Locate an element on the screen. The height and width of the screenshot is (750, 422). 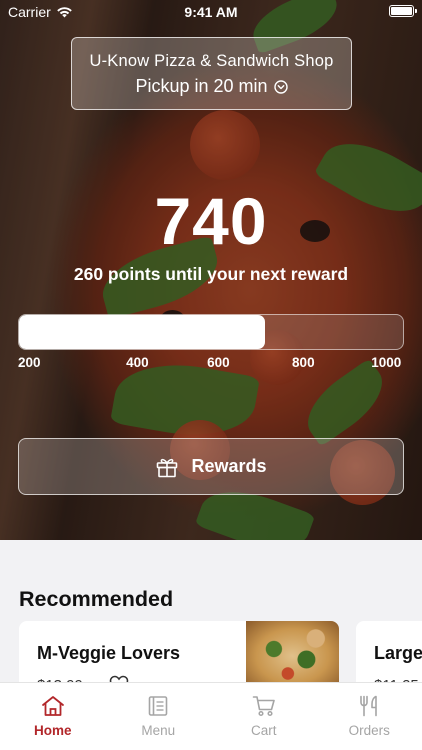
clock: 9:41 AM is located at coordinates (211, 12).